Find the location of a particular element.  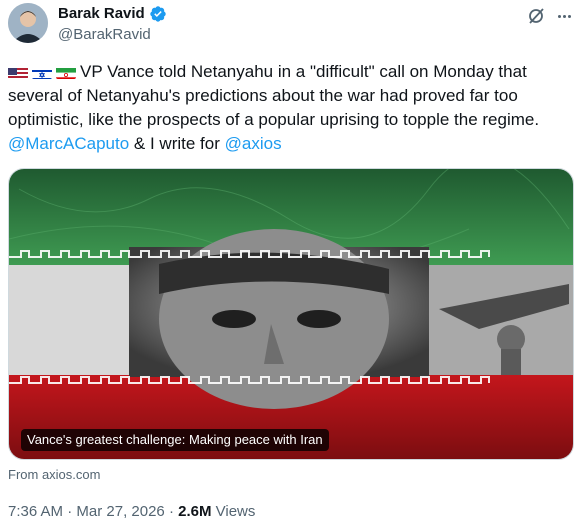

author-handle: @BarakRavid is located at coordinates (104, 35).